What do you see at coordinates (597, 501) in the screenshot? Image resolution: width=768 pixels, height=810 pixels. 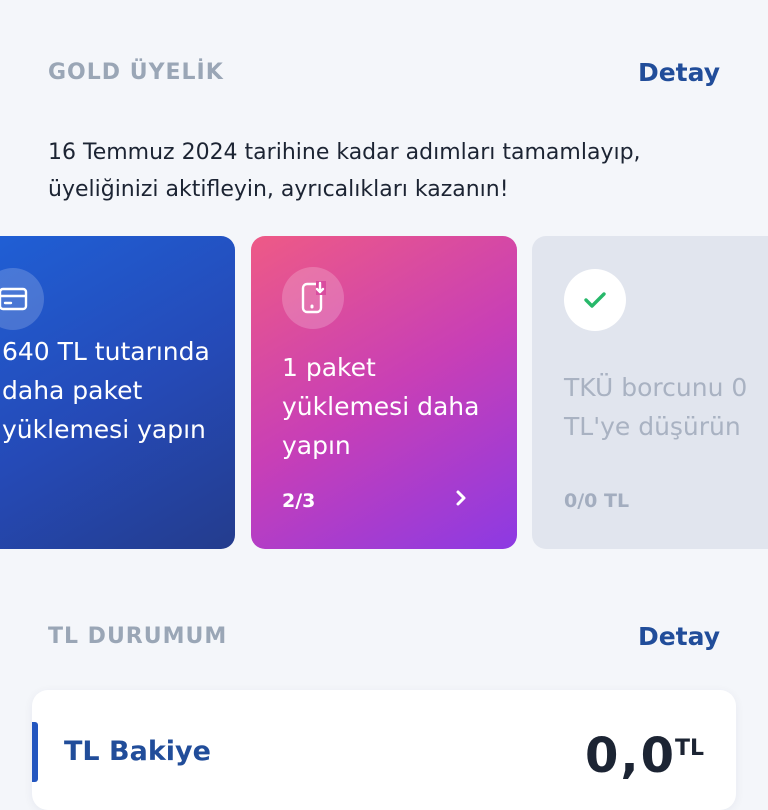 I see `task-card-progress: 0/0 TL` at bounding box center [597, 501].